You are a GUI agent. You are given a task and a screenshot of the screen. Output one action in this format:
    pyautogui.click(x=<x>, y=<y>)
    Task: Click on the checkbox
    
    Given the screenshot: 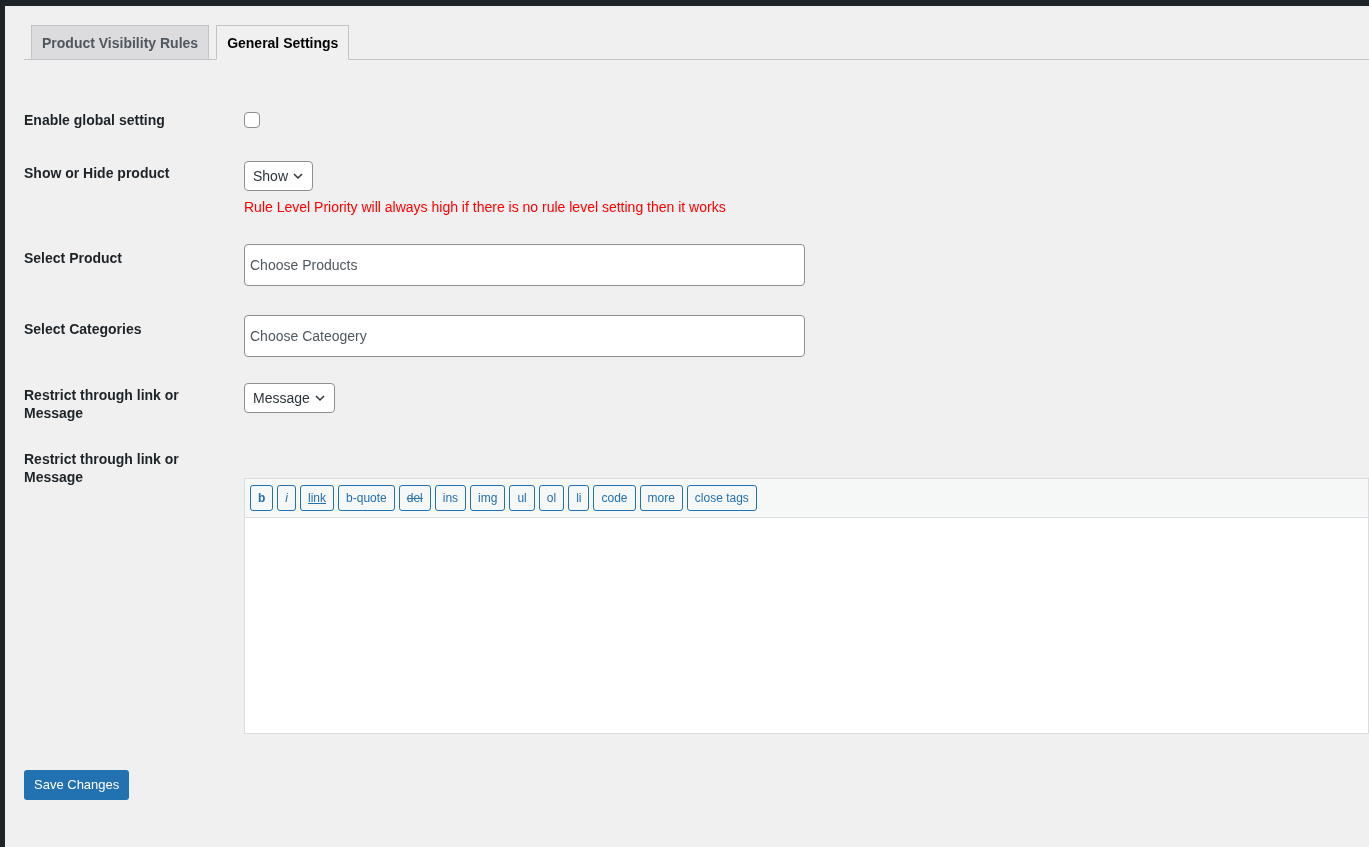 What is the action you would take?
    pyautogui.click(x=252, y=120)
    